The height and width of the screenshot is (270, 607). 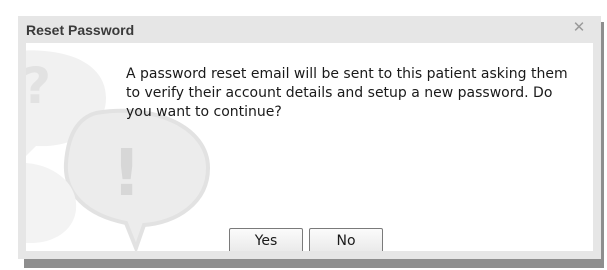 I want to click on close-icon: ✕, so click(x=579, y=27).